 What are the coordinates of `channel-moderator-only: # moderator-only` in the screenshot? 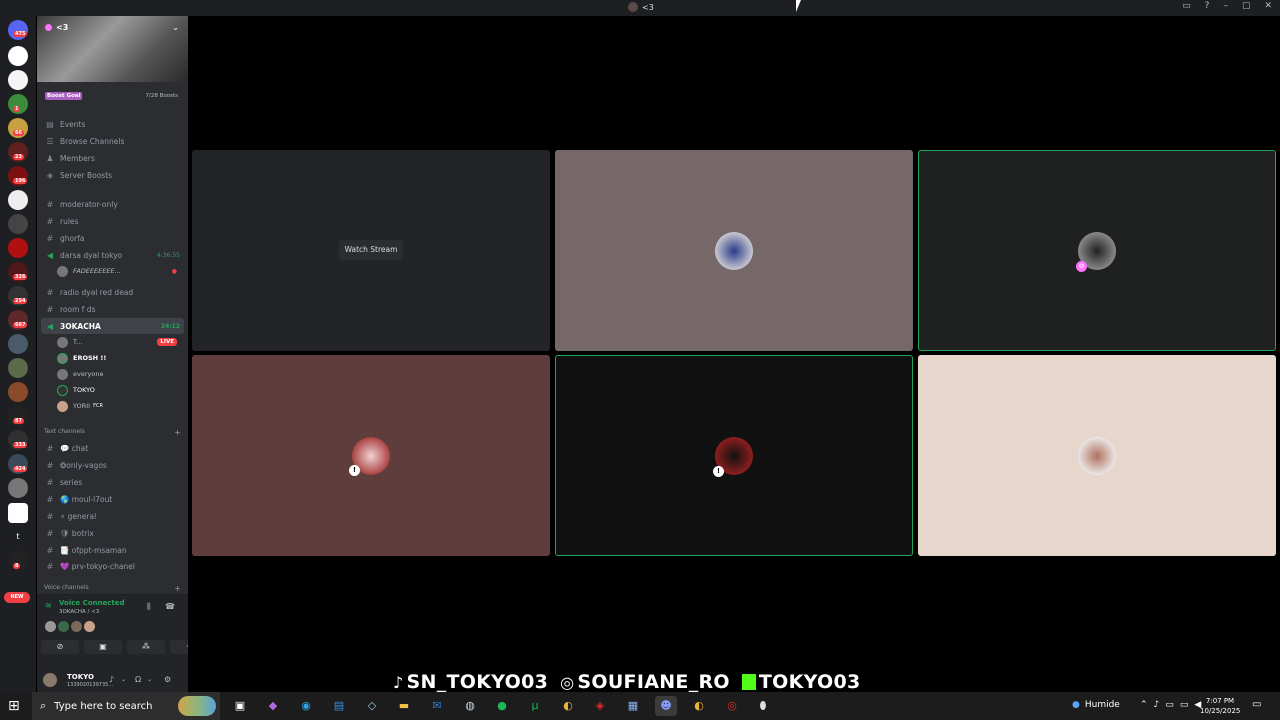 It's located at (112, 204).